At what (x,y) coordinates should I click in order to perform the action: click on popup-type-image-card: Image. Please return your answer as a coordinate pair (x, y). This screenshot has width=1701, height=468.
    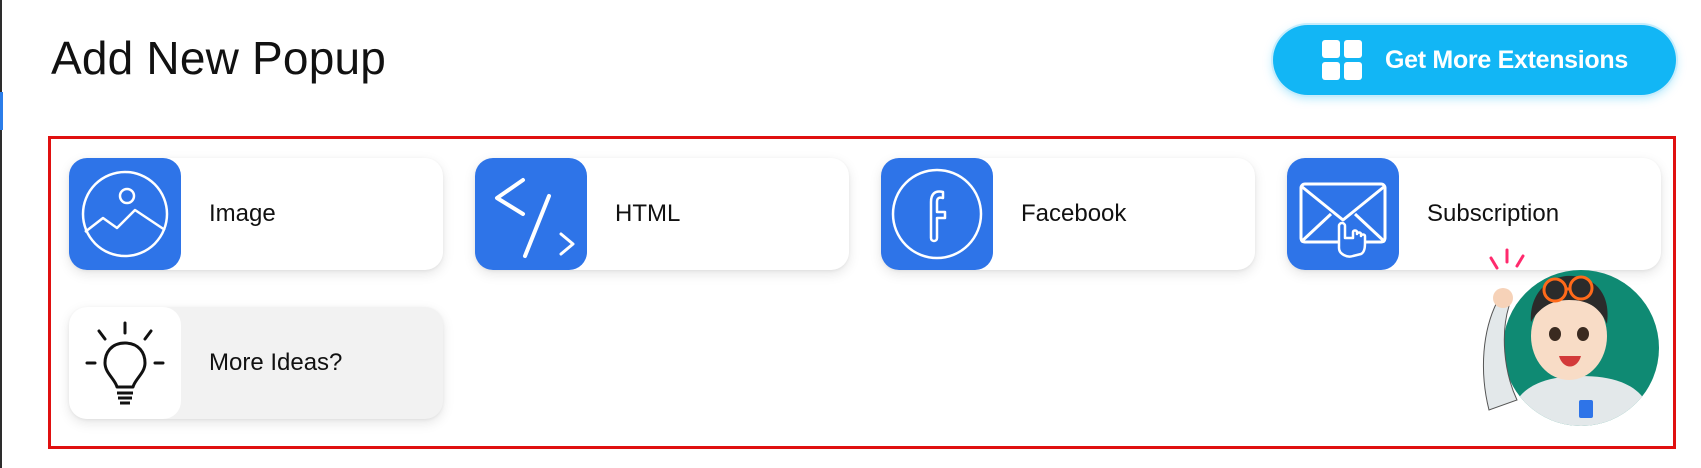
    Looking at the image, I should click on (256, 214).